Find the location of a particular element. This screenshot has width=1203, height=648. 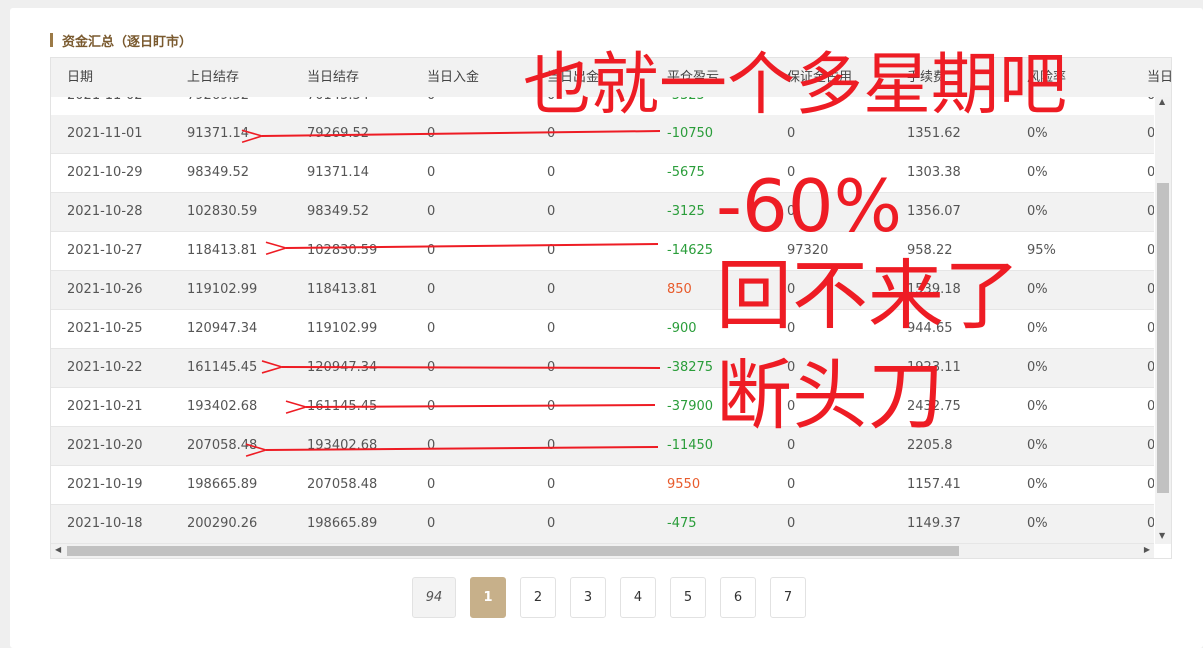

page-button-6: 6 is located at coordinates (738, 597).